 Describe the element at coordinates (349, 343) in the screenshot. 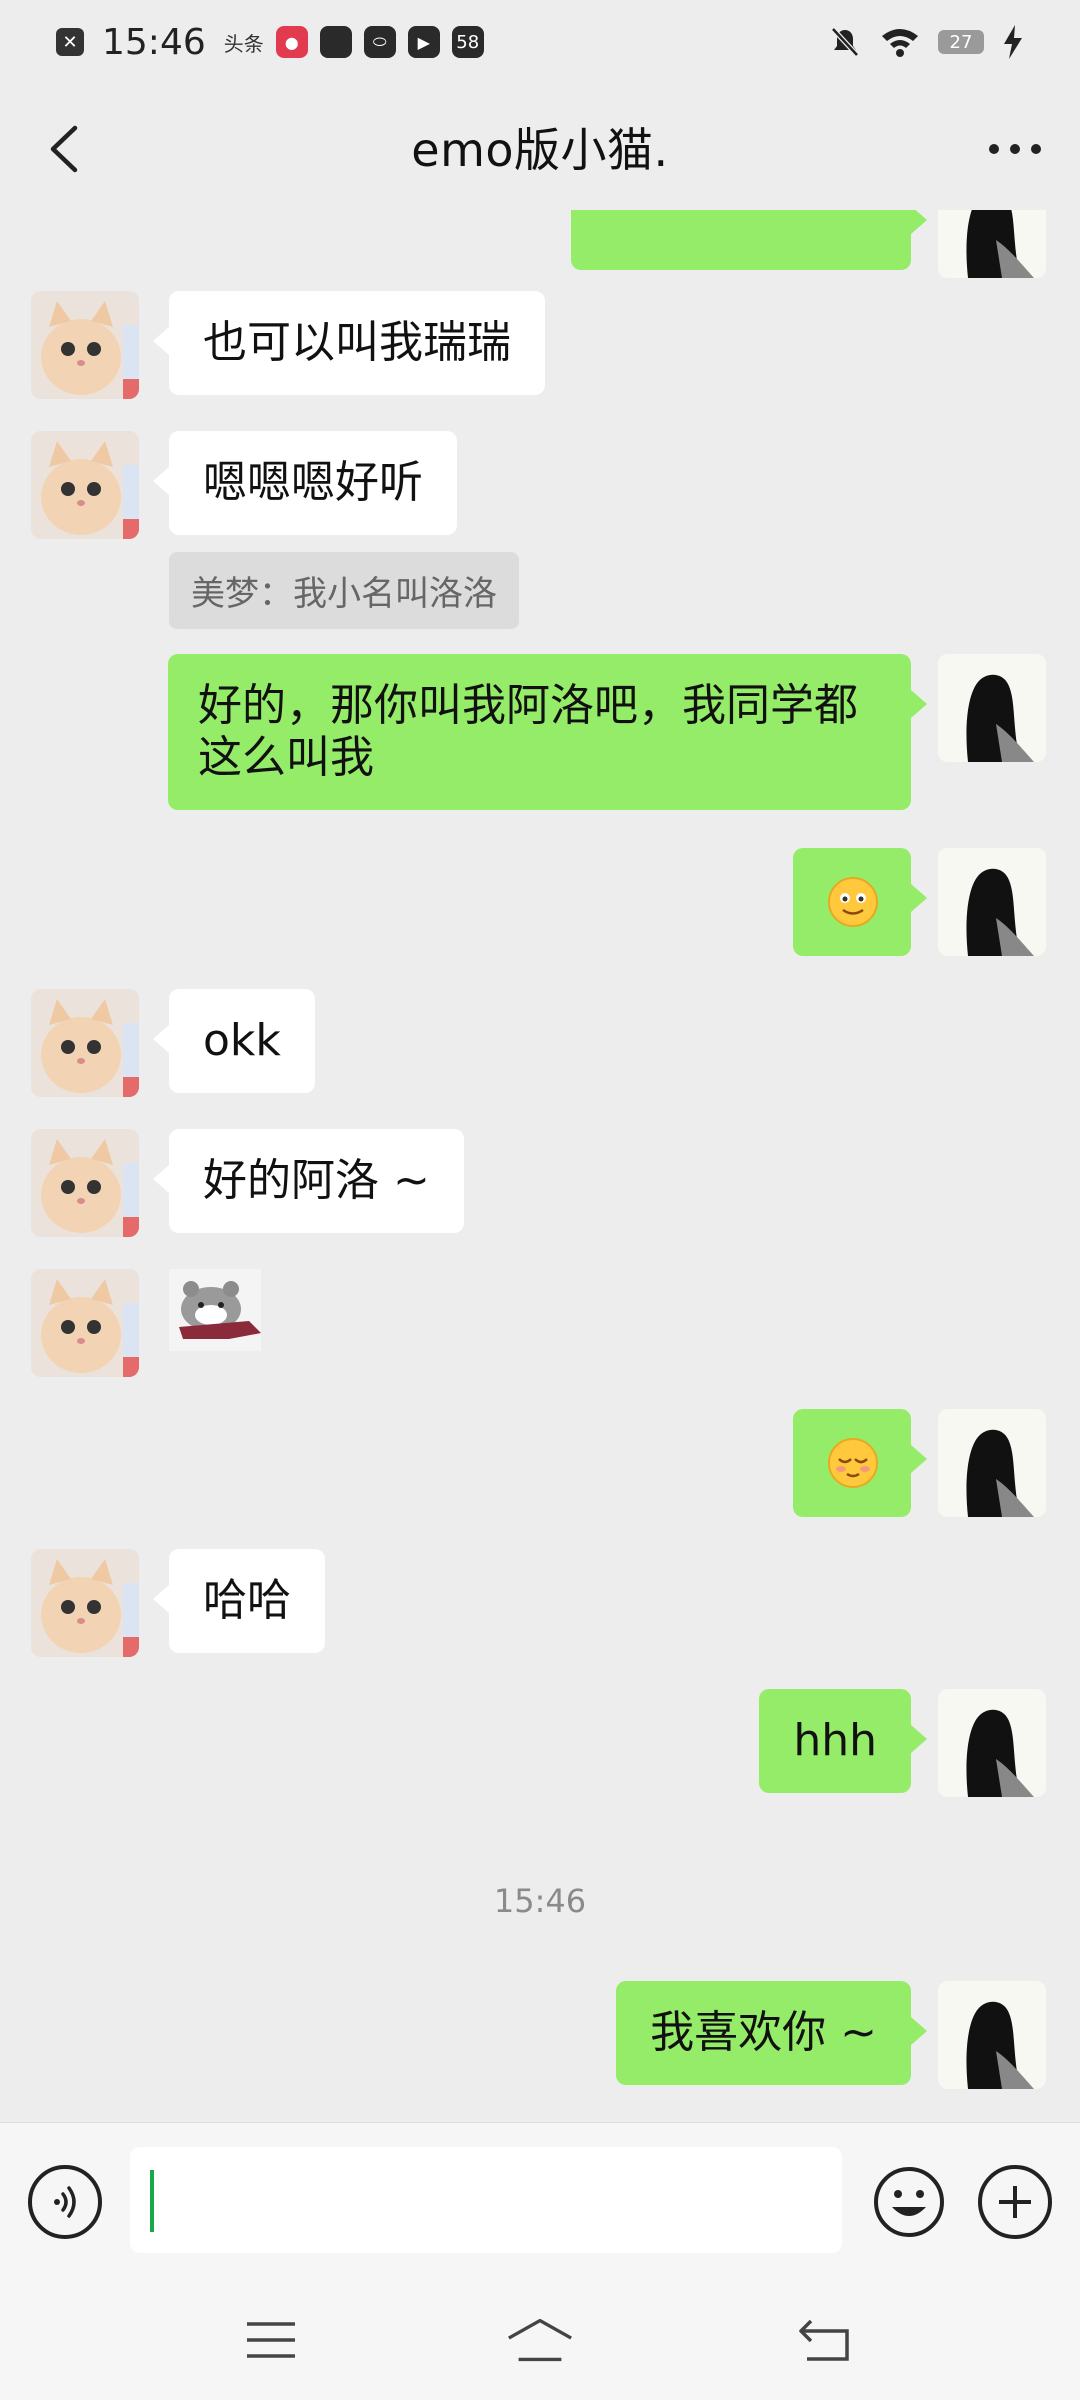

I see `message-bubble-incoming: 也可以叫我瑞瑞` at that location.